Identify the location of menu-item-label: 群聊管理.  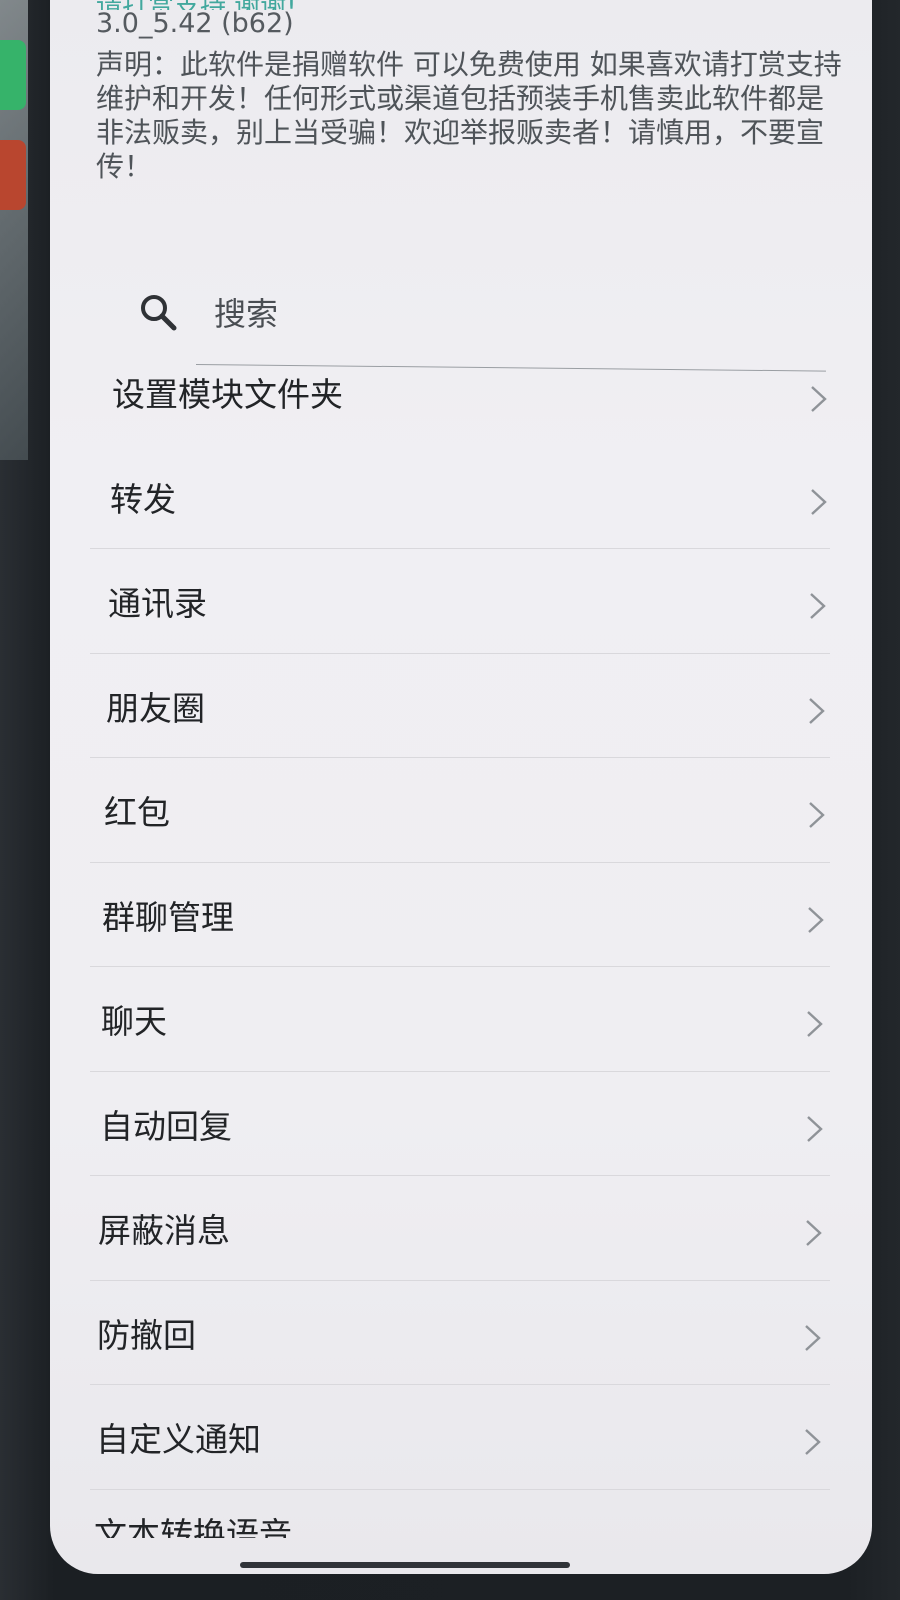
(168, 917).